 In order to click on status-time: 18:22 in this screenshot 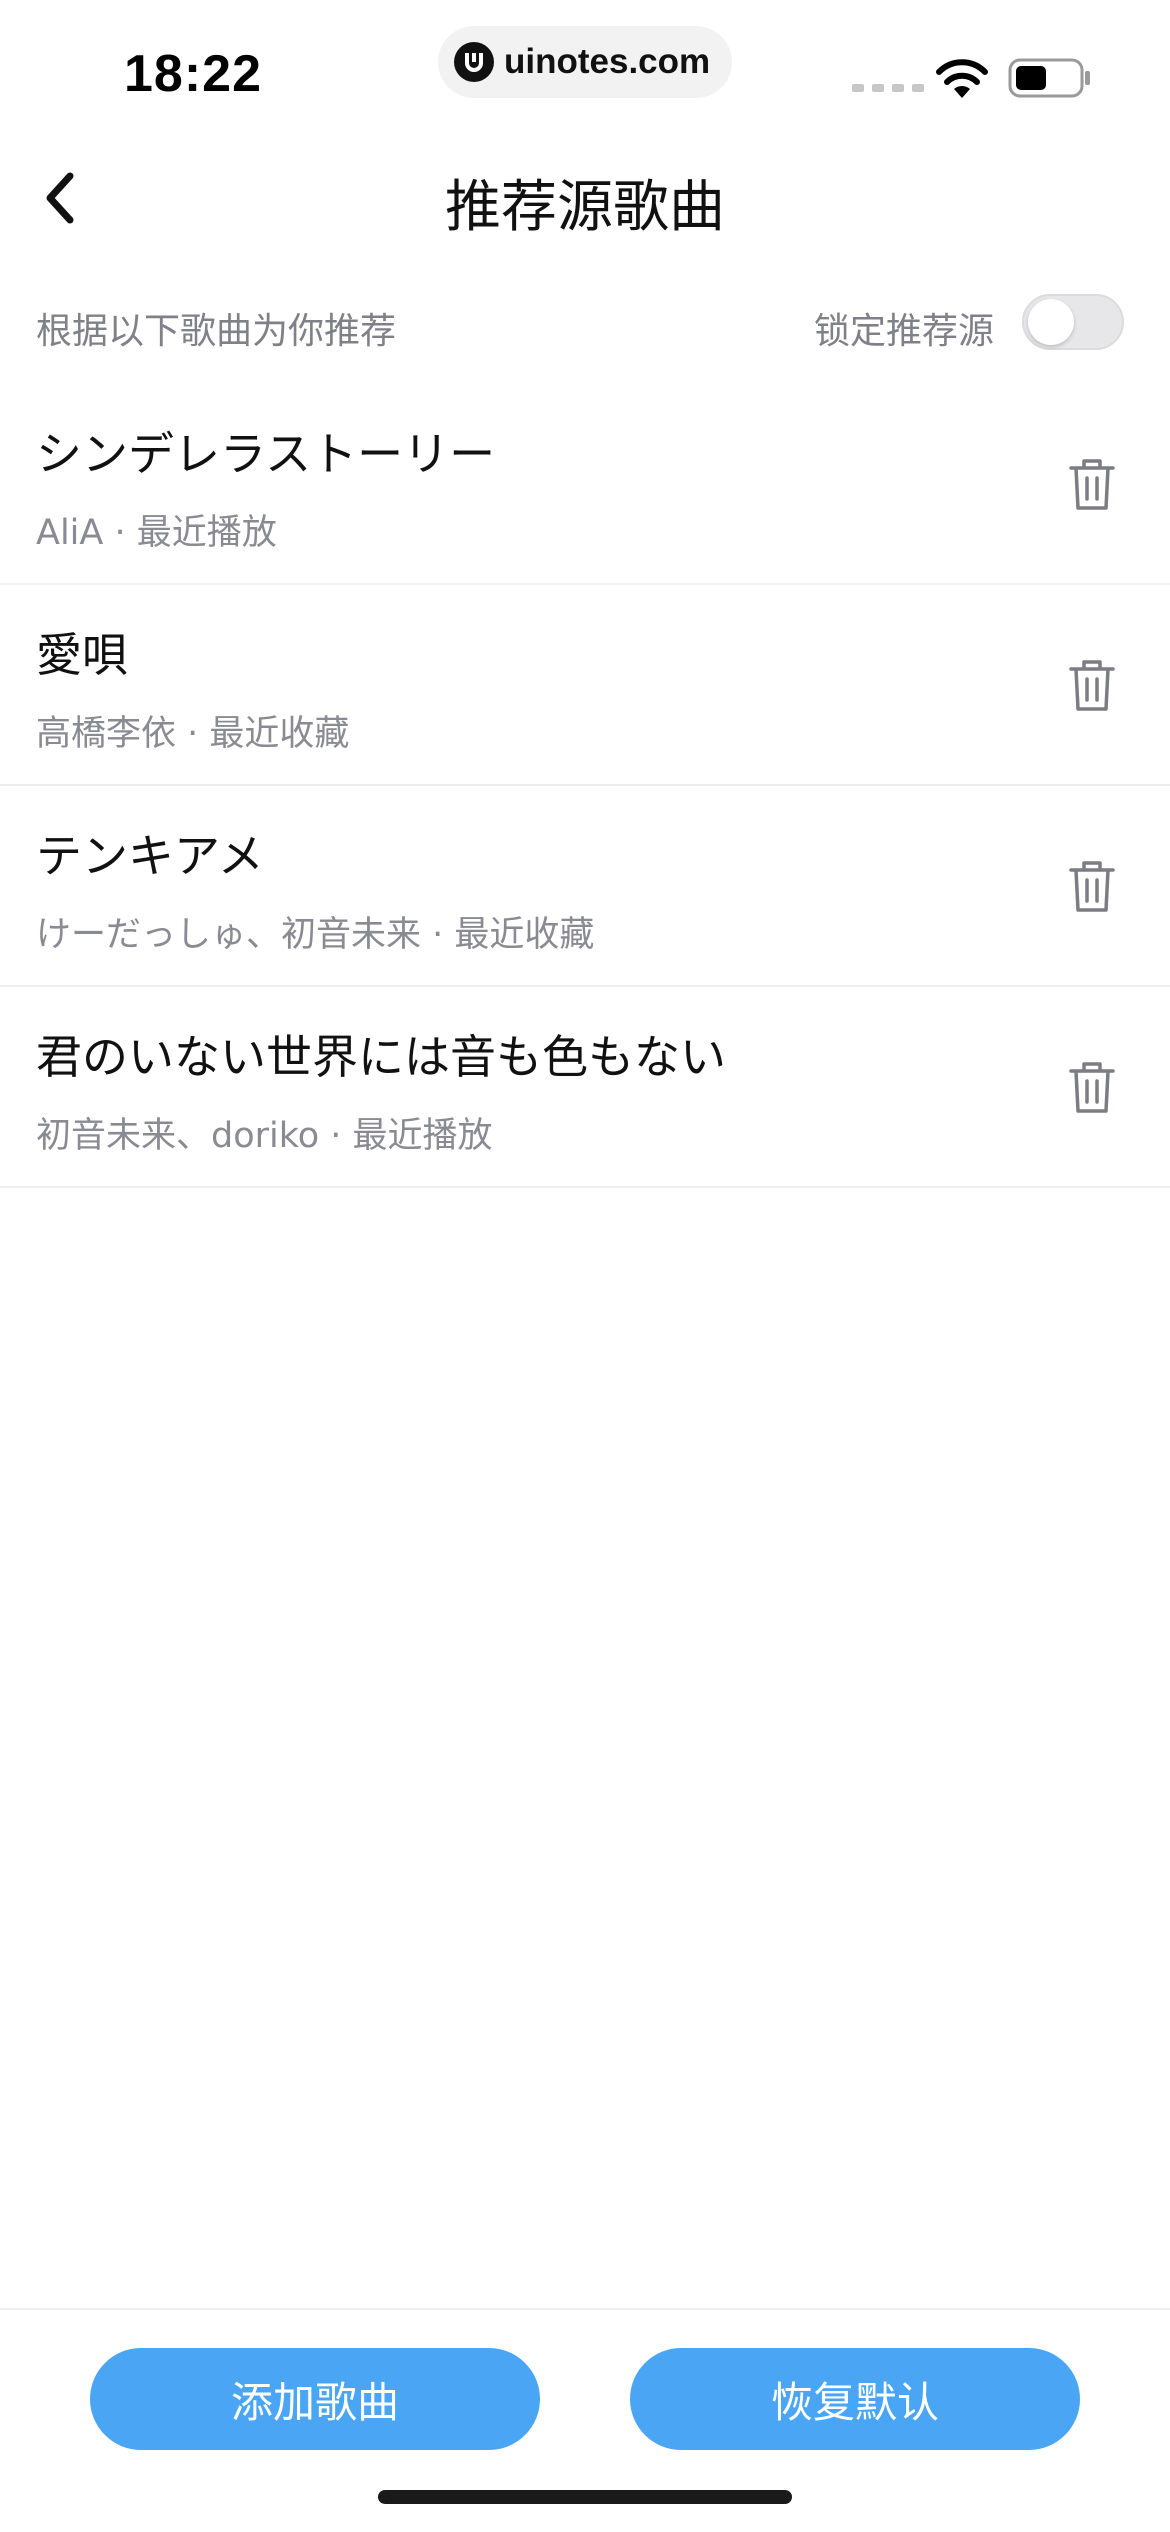, I will do `click(193, 74)`.